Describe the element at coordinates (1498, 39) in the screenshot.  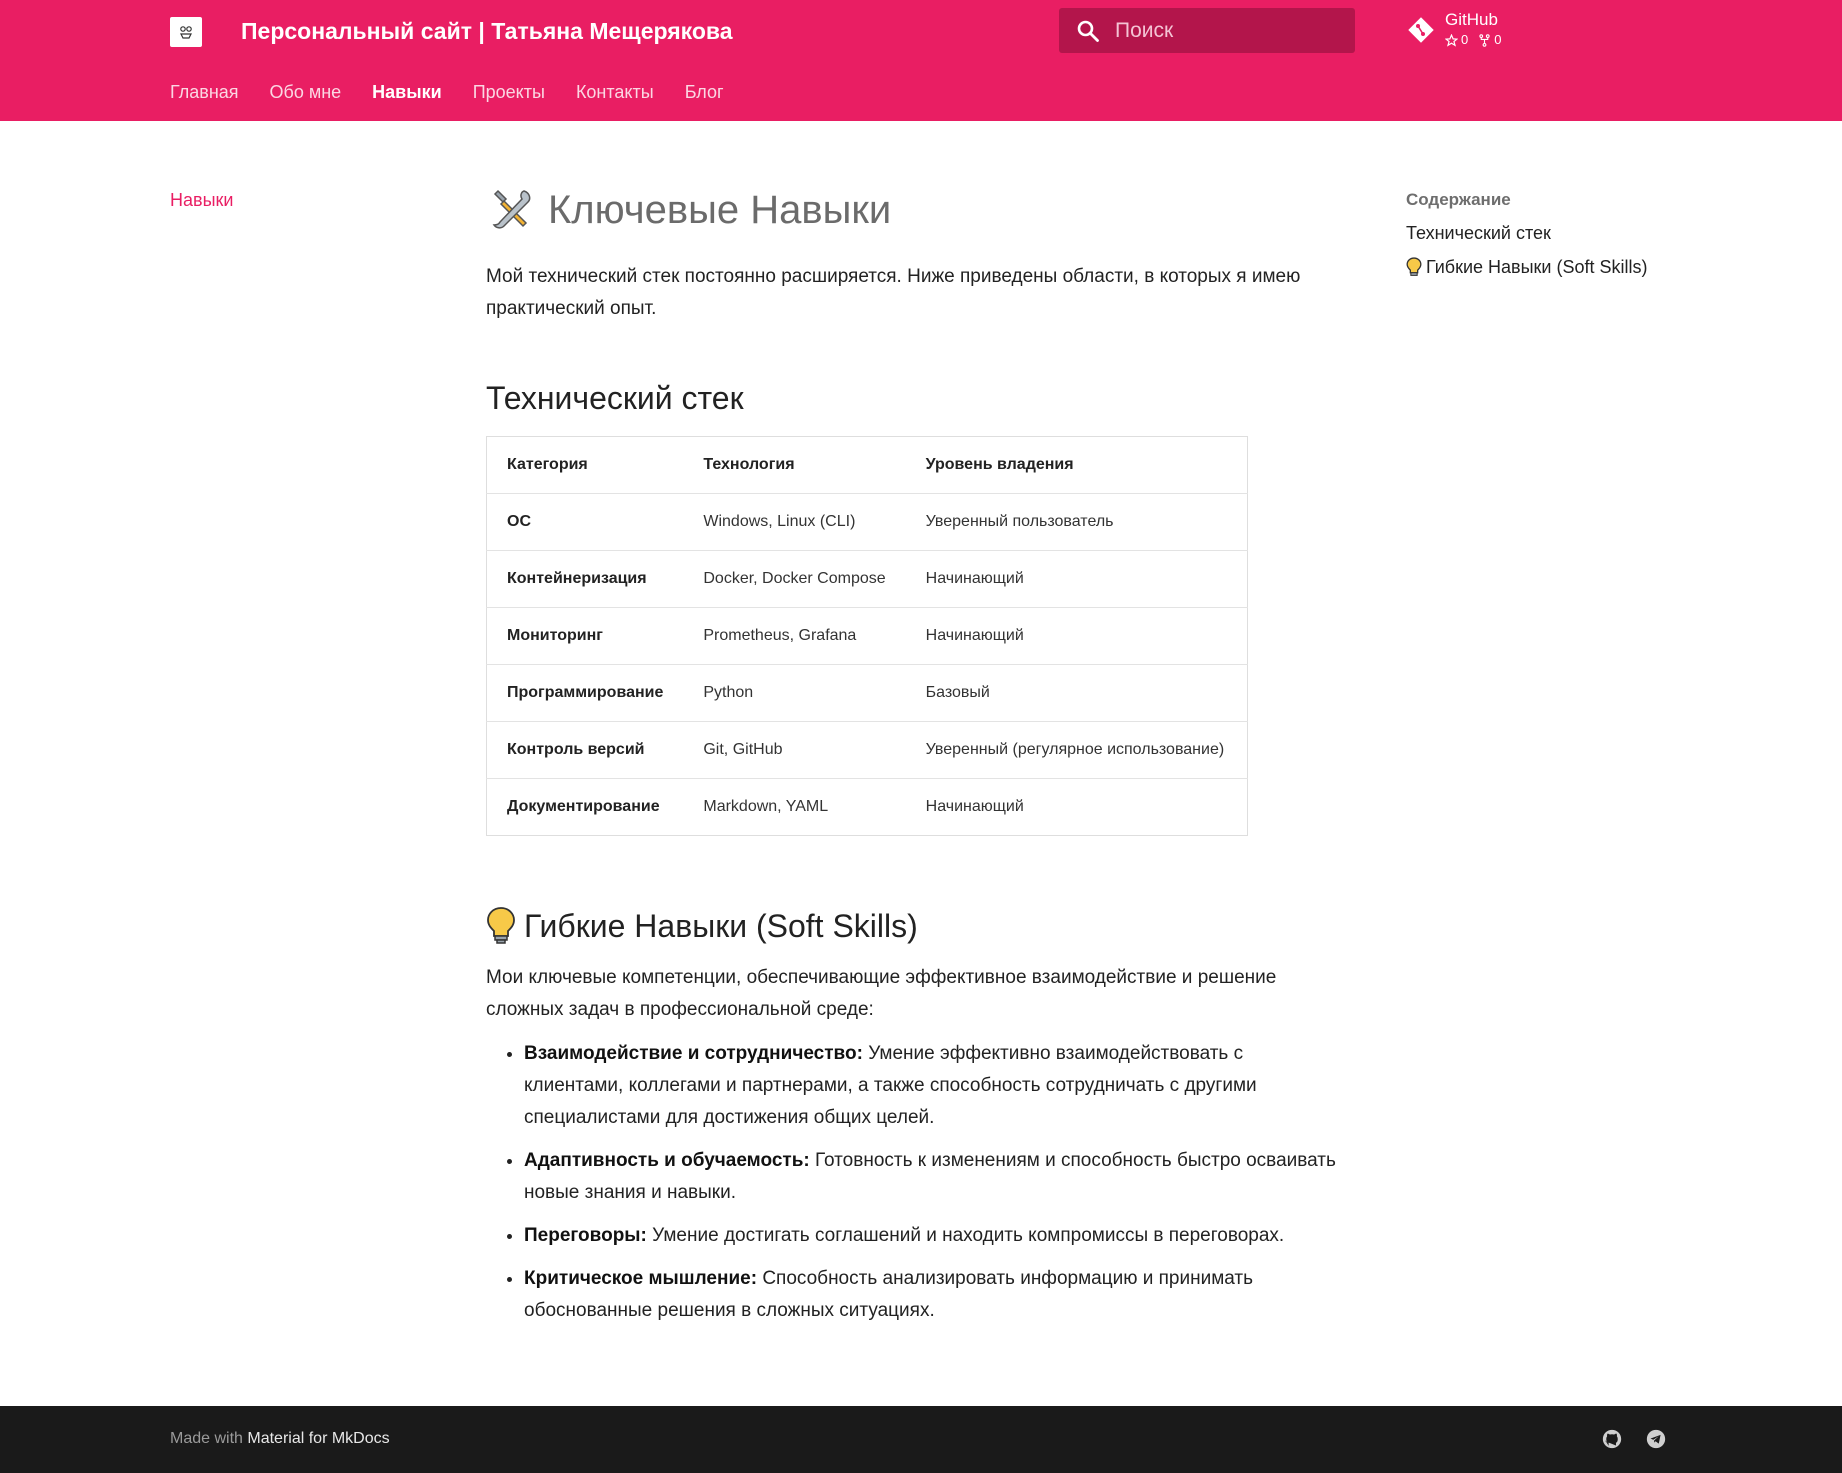
I see `fork-count: 0` at that location.